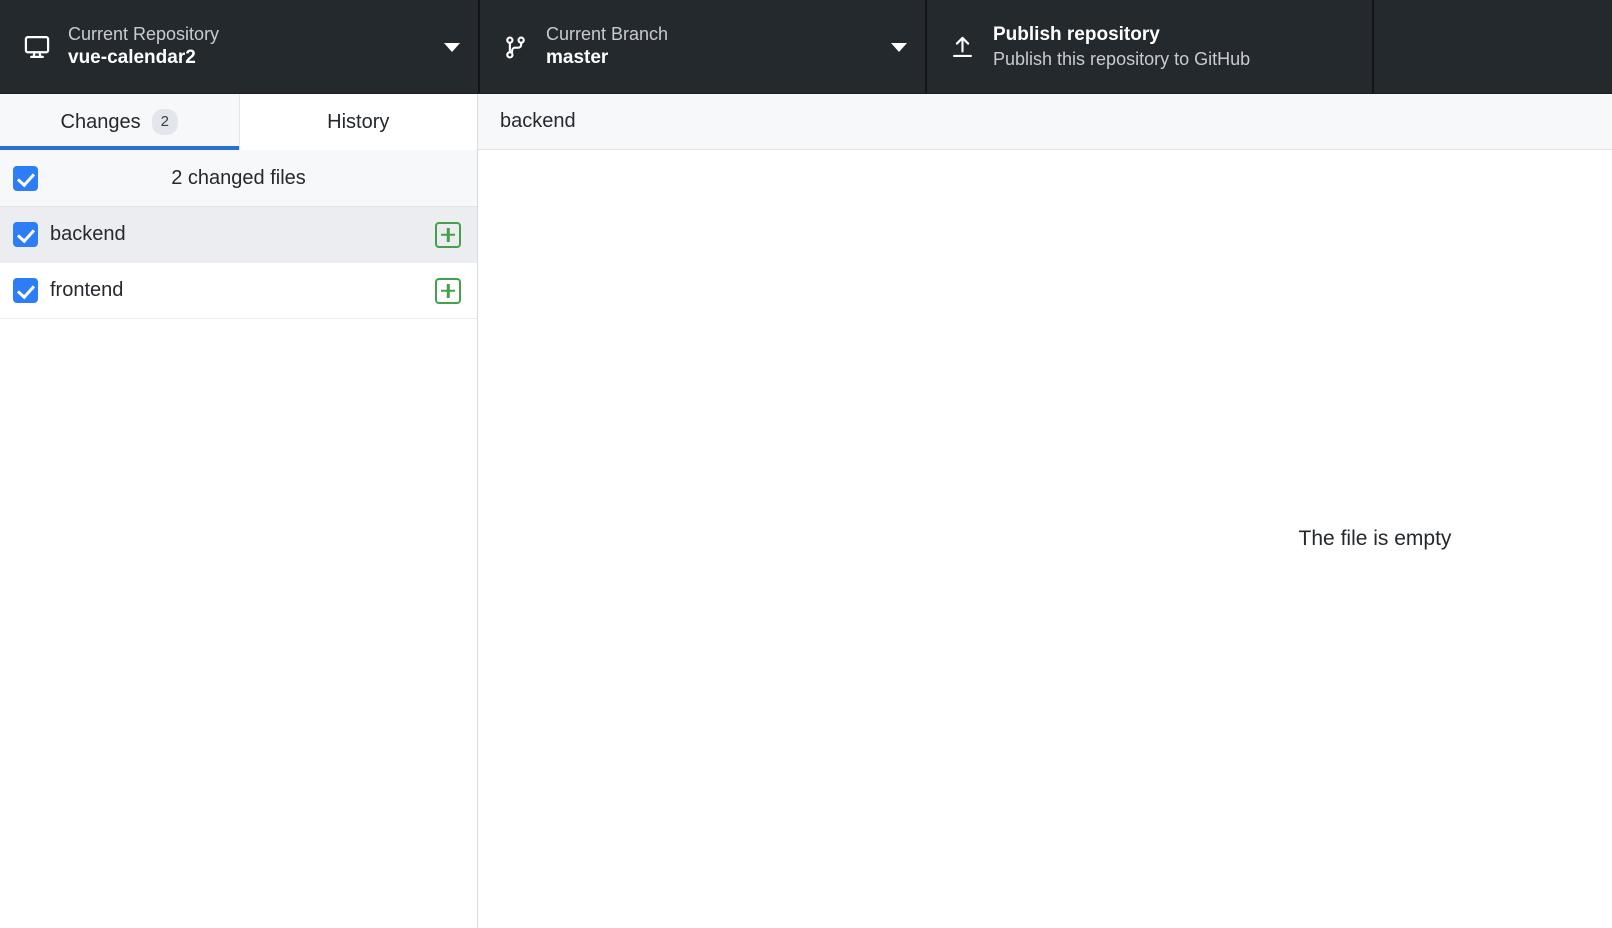 The height and width of the screenshot is (928, 1612). Describe the element at coordinates (1122, 58) in the screenshot. I see `publish-repository-subtitle: Publish this repository to GitHub` at that location.